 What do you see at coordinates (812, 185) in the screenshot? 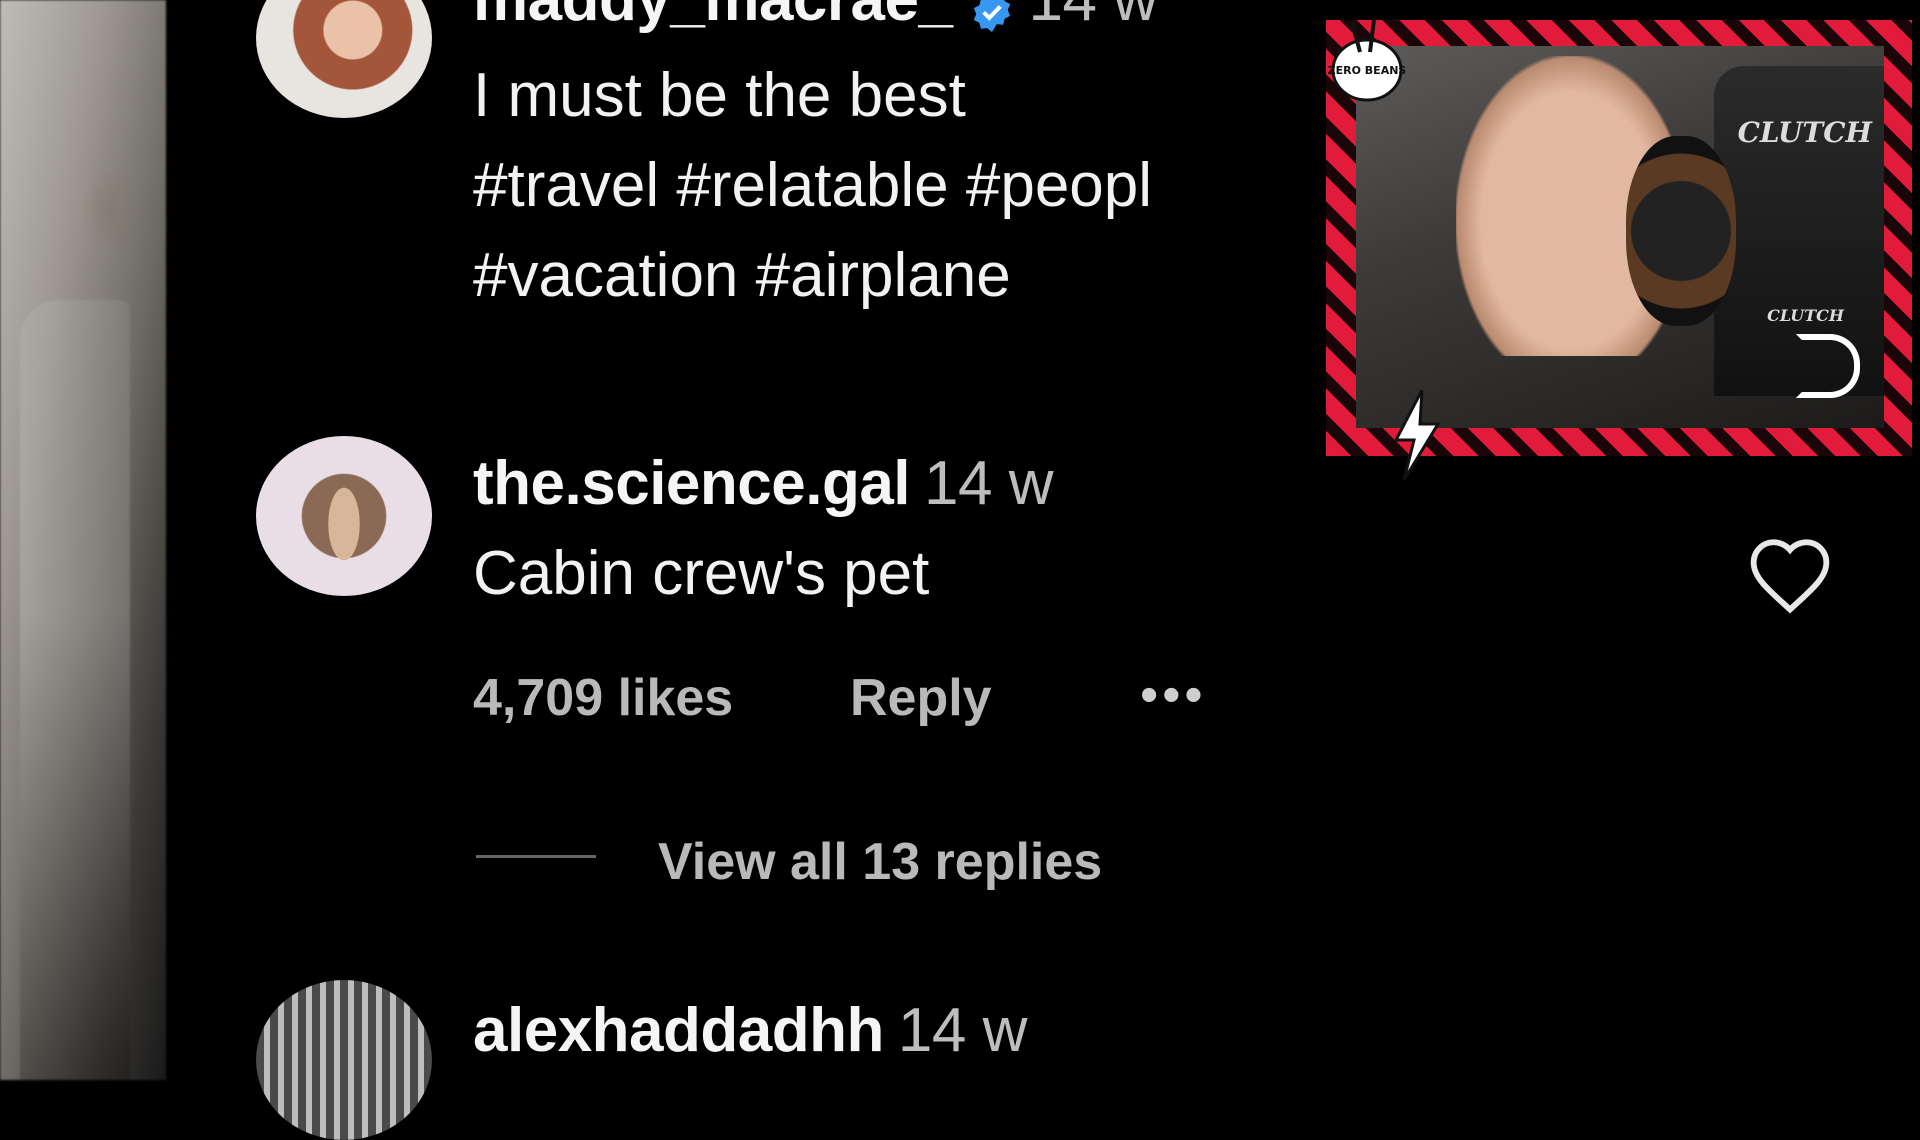
I see `comment-hashtags-line: #travel #relatable #peopl` at bounding box center [812, 185].